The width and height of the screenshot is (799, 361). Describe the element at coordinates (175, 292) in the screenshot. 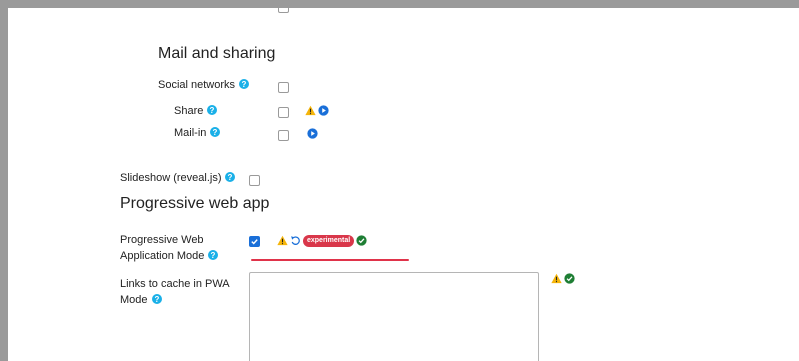

I see `pwa-cache-text: Links to cache in PWA Mode` at that location.